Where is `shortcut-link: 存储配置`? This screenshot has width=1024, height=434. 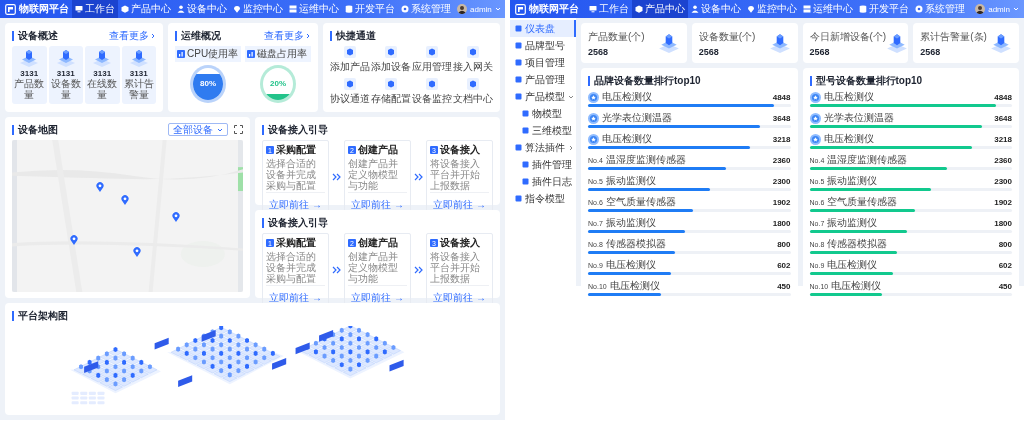
shortcut-link: 存储配置 is located at coordinates (391, 92).